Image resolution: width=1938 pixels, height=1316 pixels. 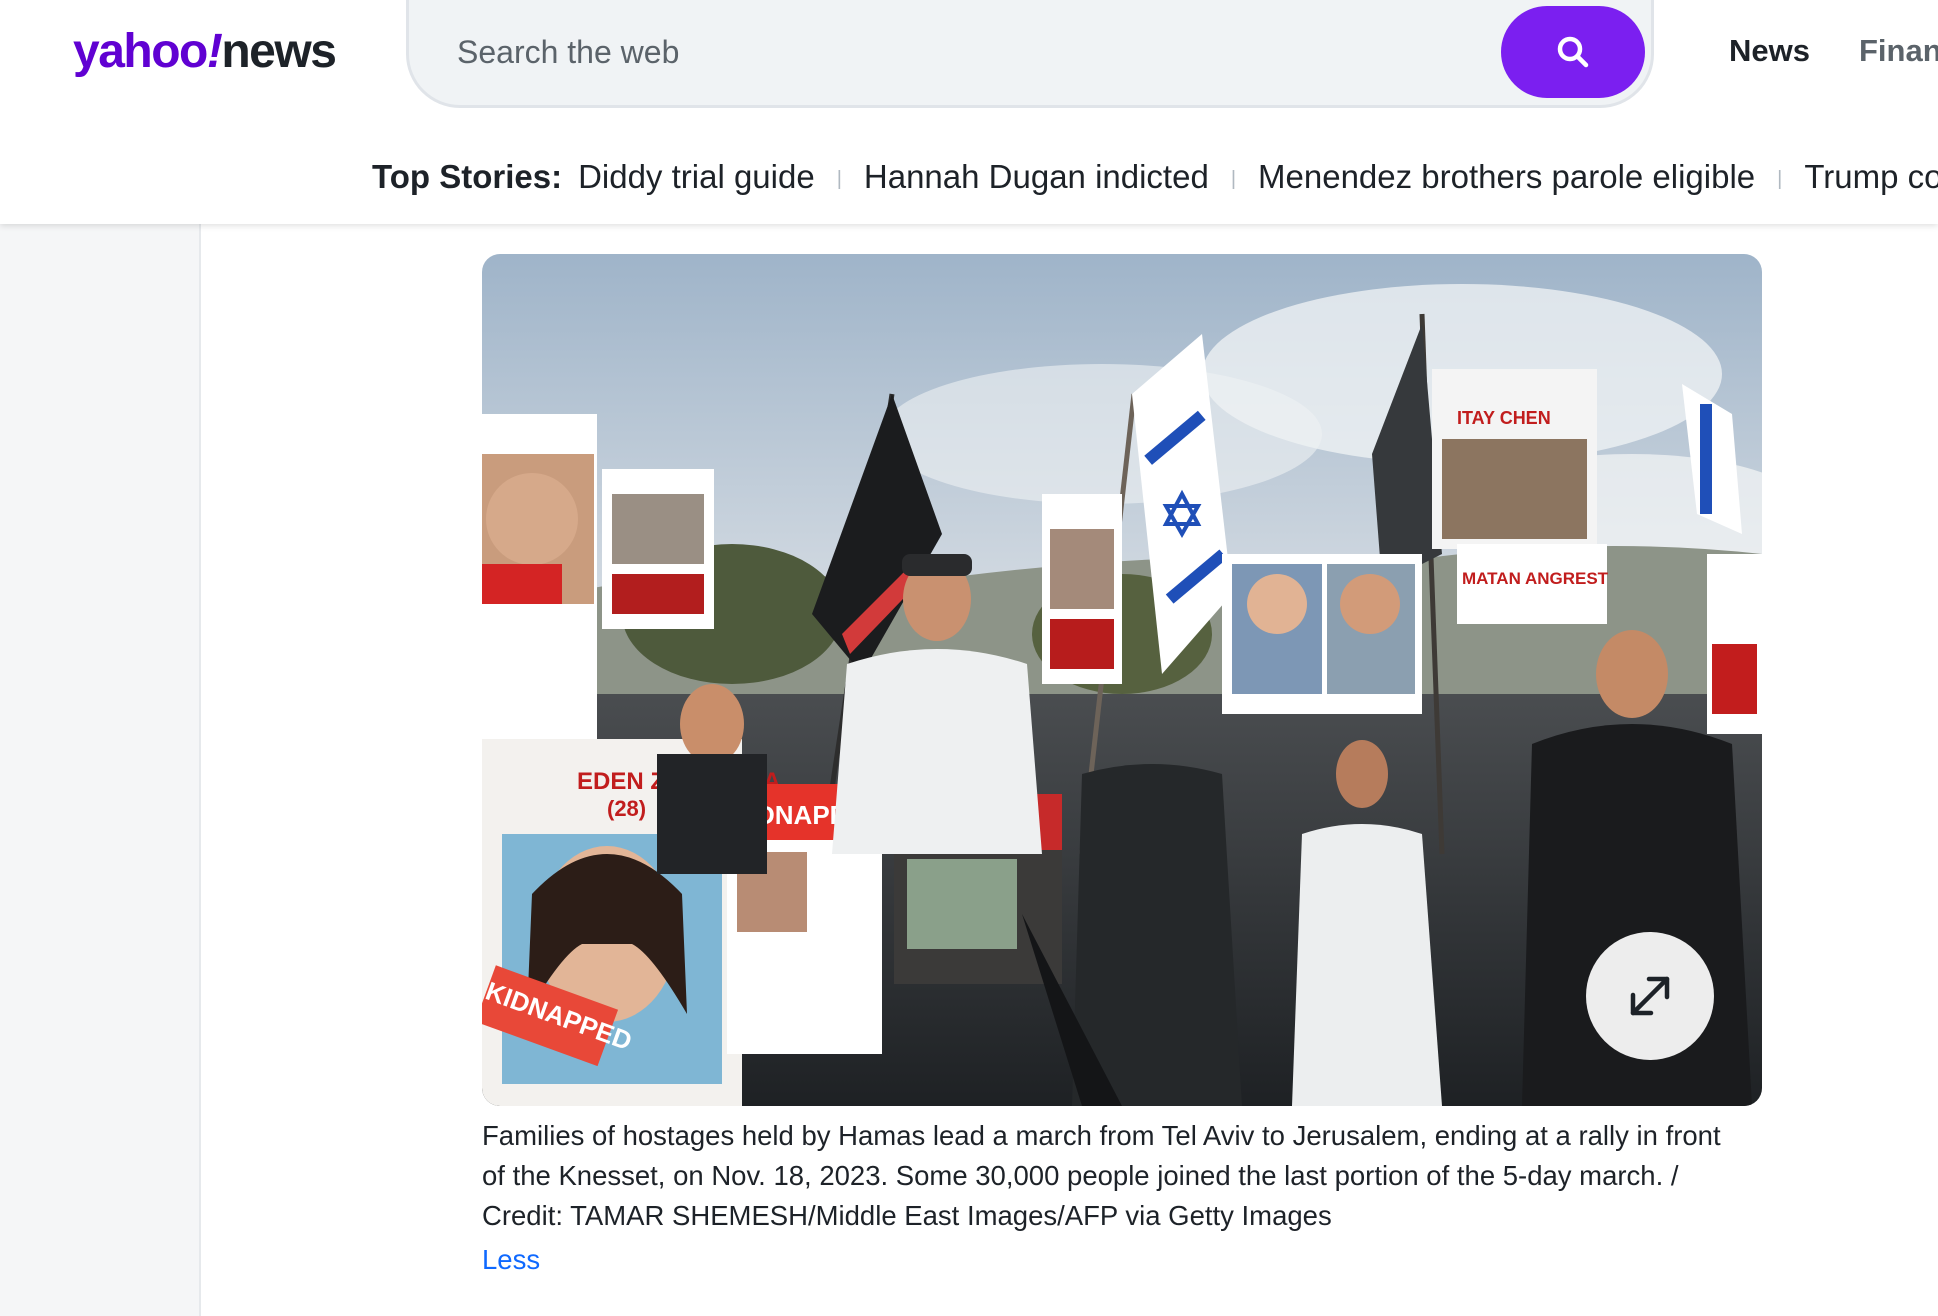 What do you see at coordinates (1504, 418) in the screenshot?
I see `poster-itay: ITAY CHEN` at bounding box center [1504, 418].